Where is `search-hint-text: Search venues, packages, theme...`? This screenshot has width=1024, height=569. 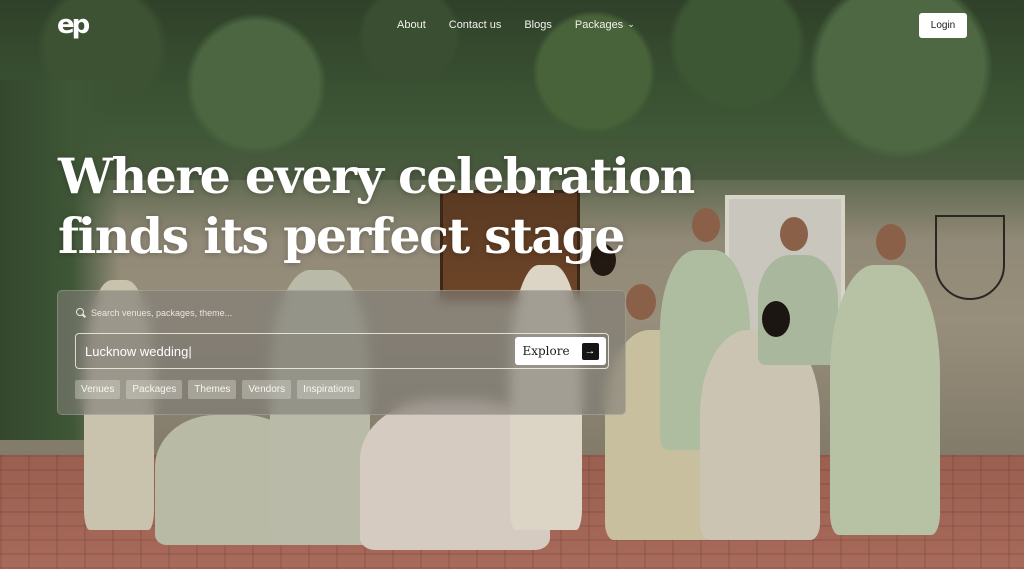
search-hint-text: Search venues, packages, theme... is located at coordinates (162, 313).